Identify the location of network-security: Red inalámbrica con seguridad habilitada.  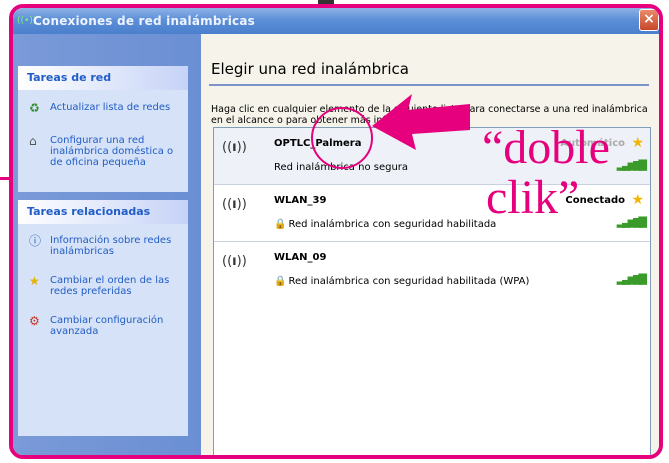
(392, 224).